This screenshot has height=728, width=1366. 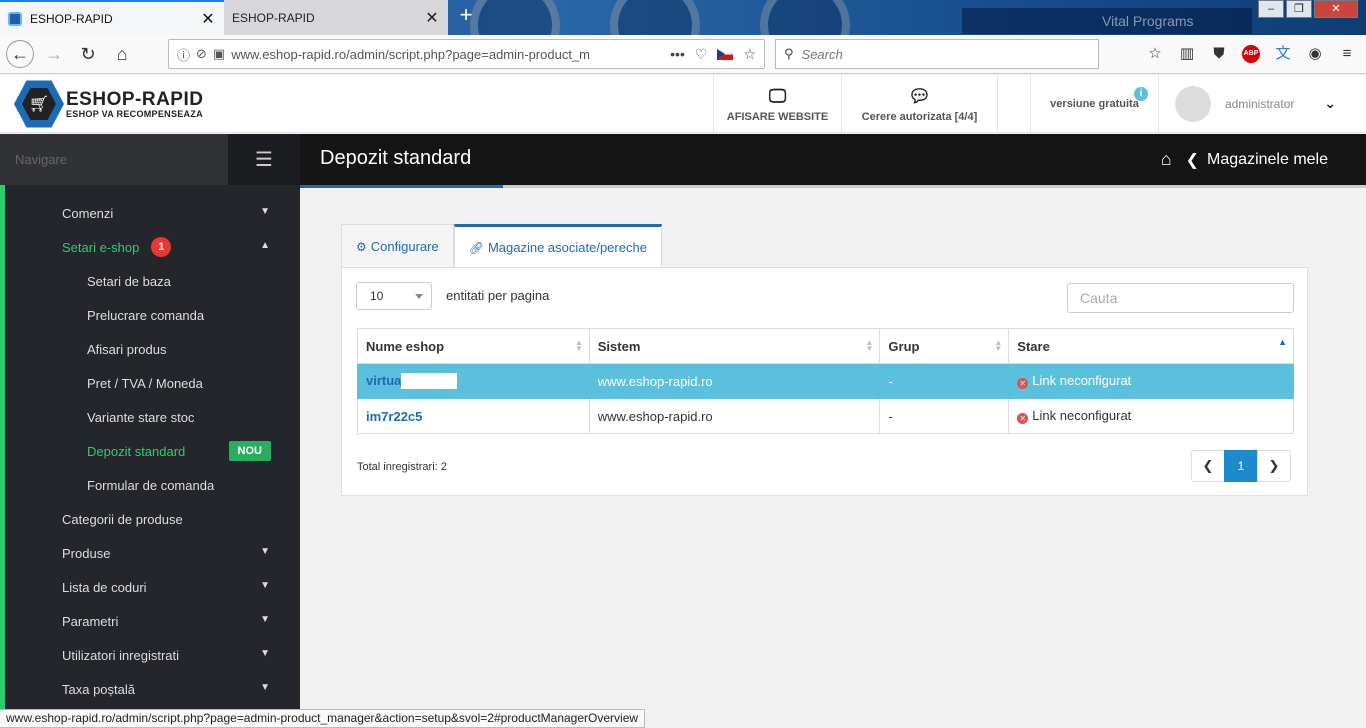 What do you see at coordinates (145, 383) in the screenshot?
I see `sidebar-item-label: Pret / TVA / Moneda` at bounding box center [145, 383].